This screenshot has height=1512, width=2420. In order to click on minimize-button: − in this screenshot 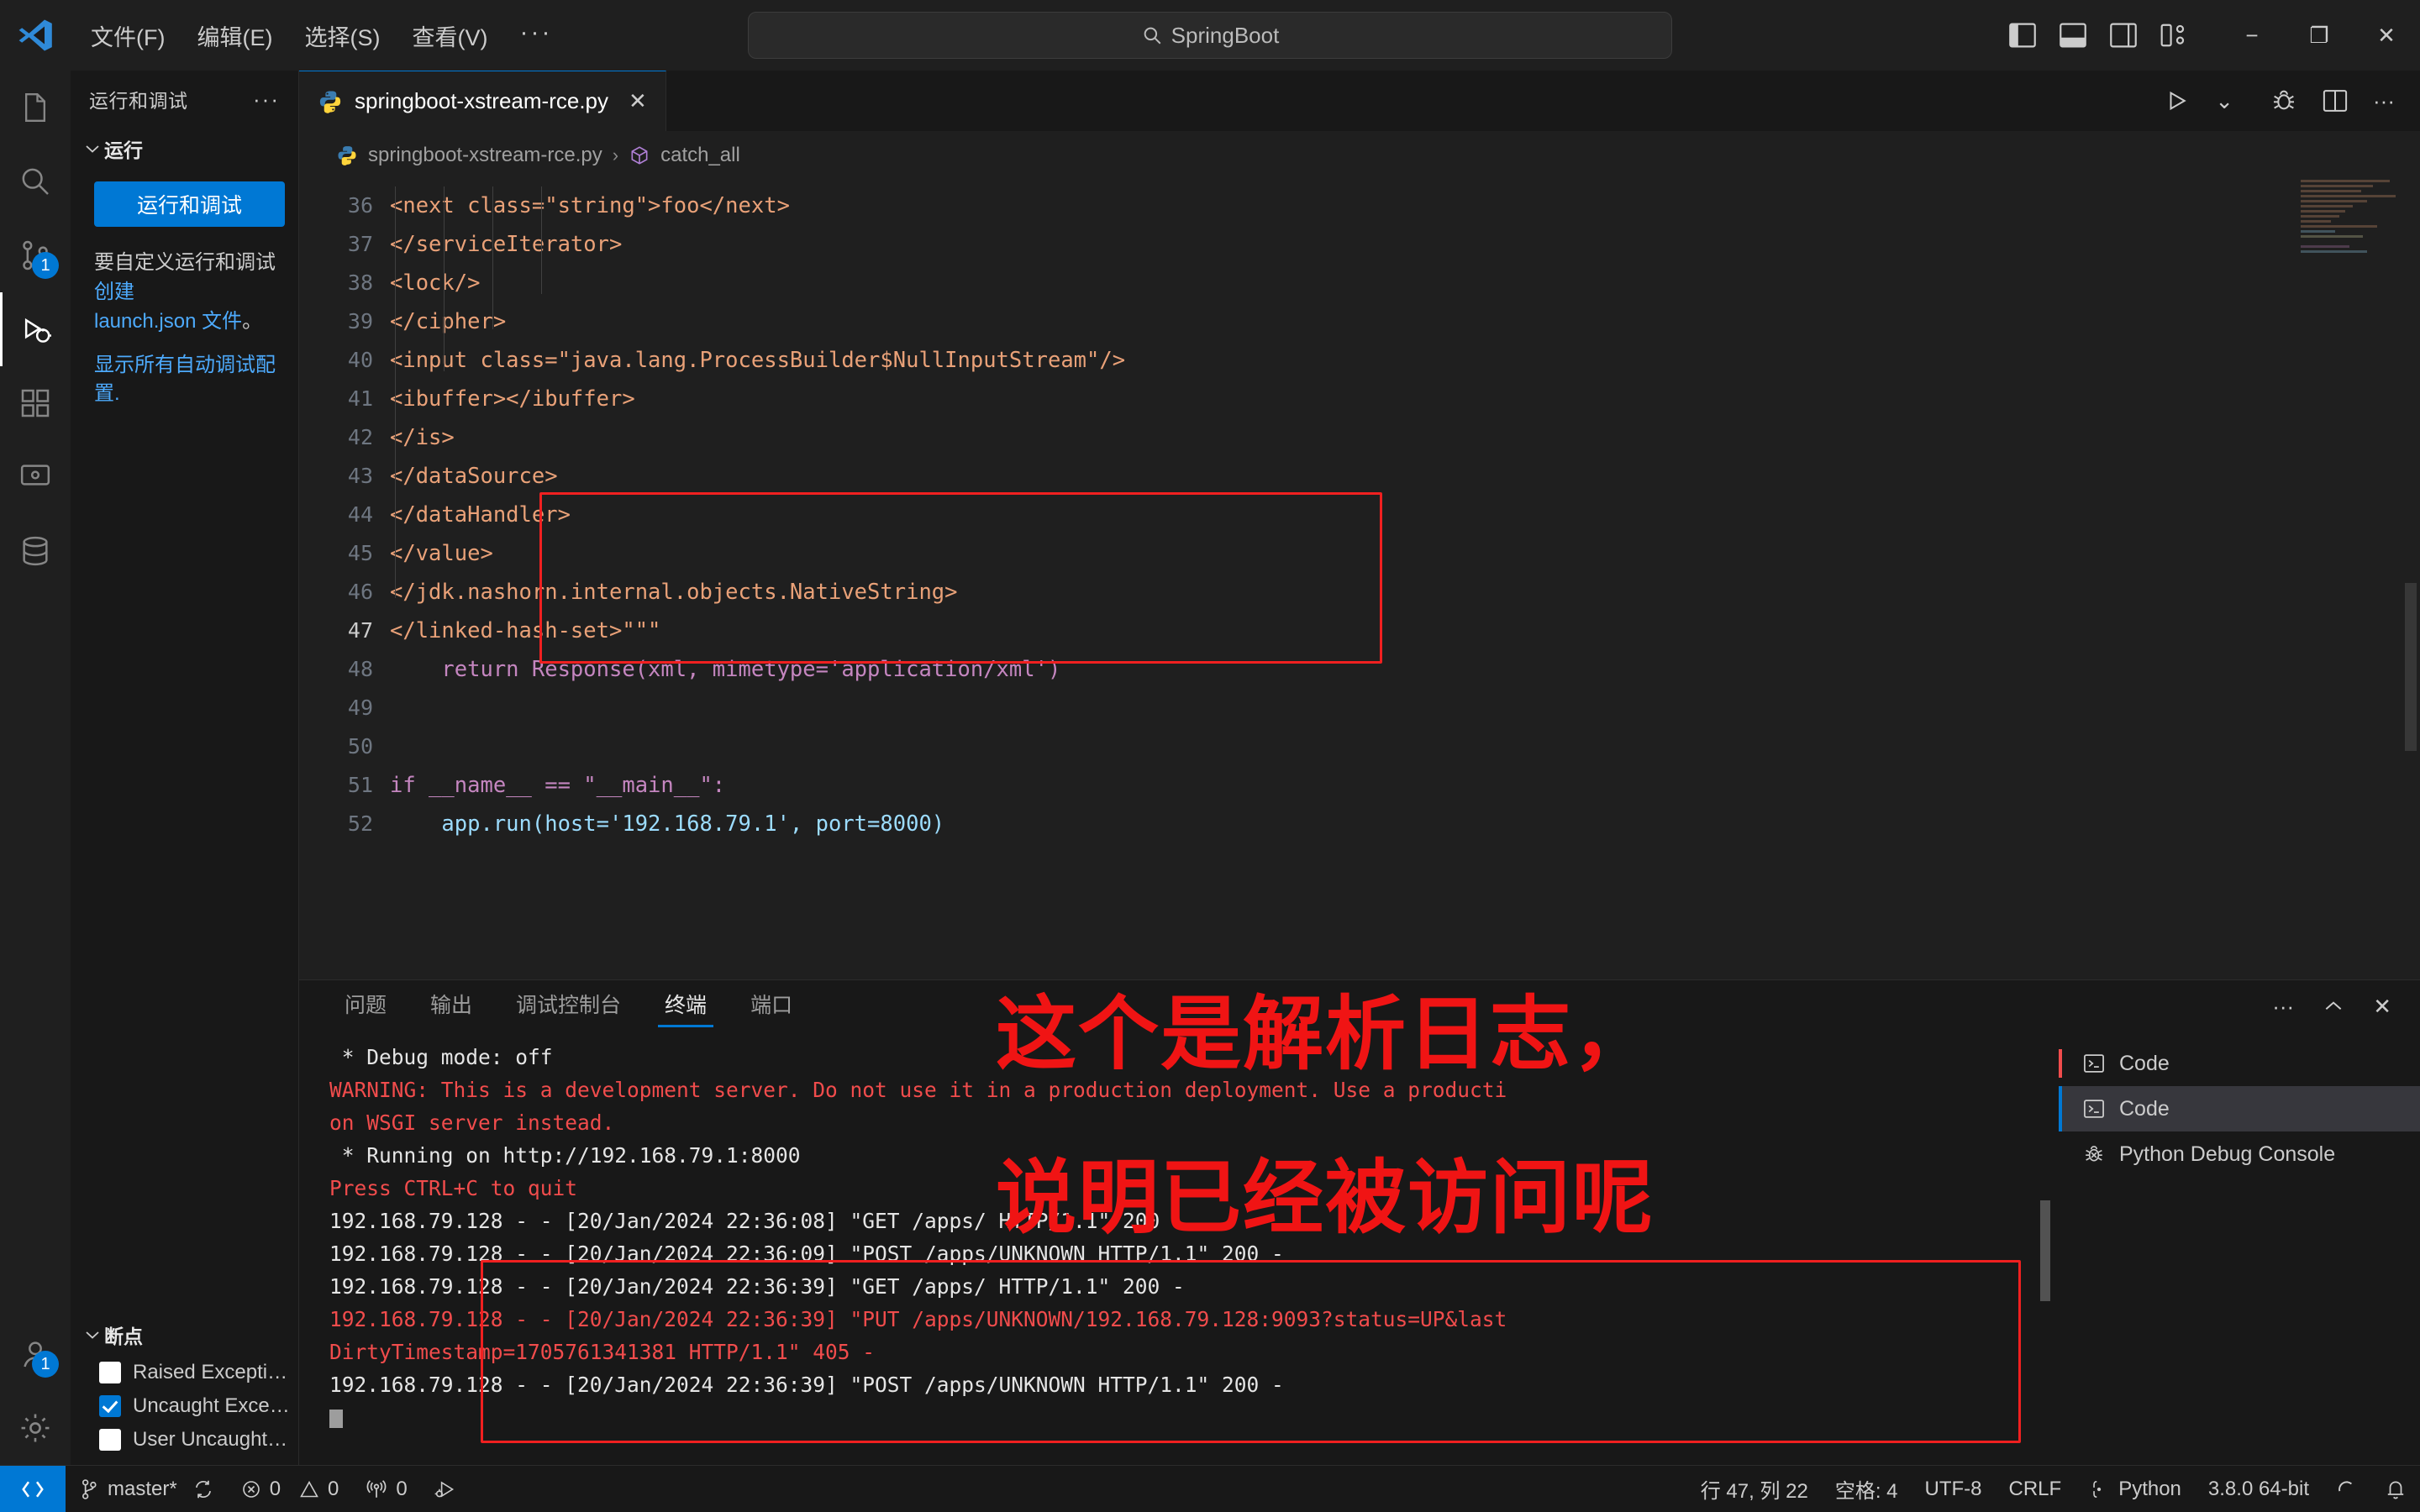, I will do `click(2252, 35)`.